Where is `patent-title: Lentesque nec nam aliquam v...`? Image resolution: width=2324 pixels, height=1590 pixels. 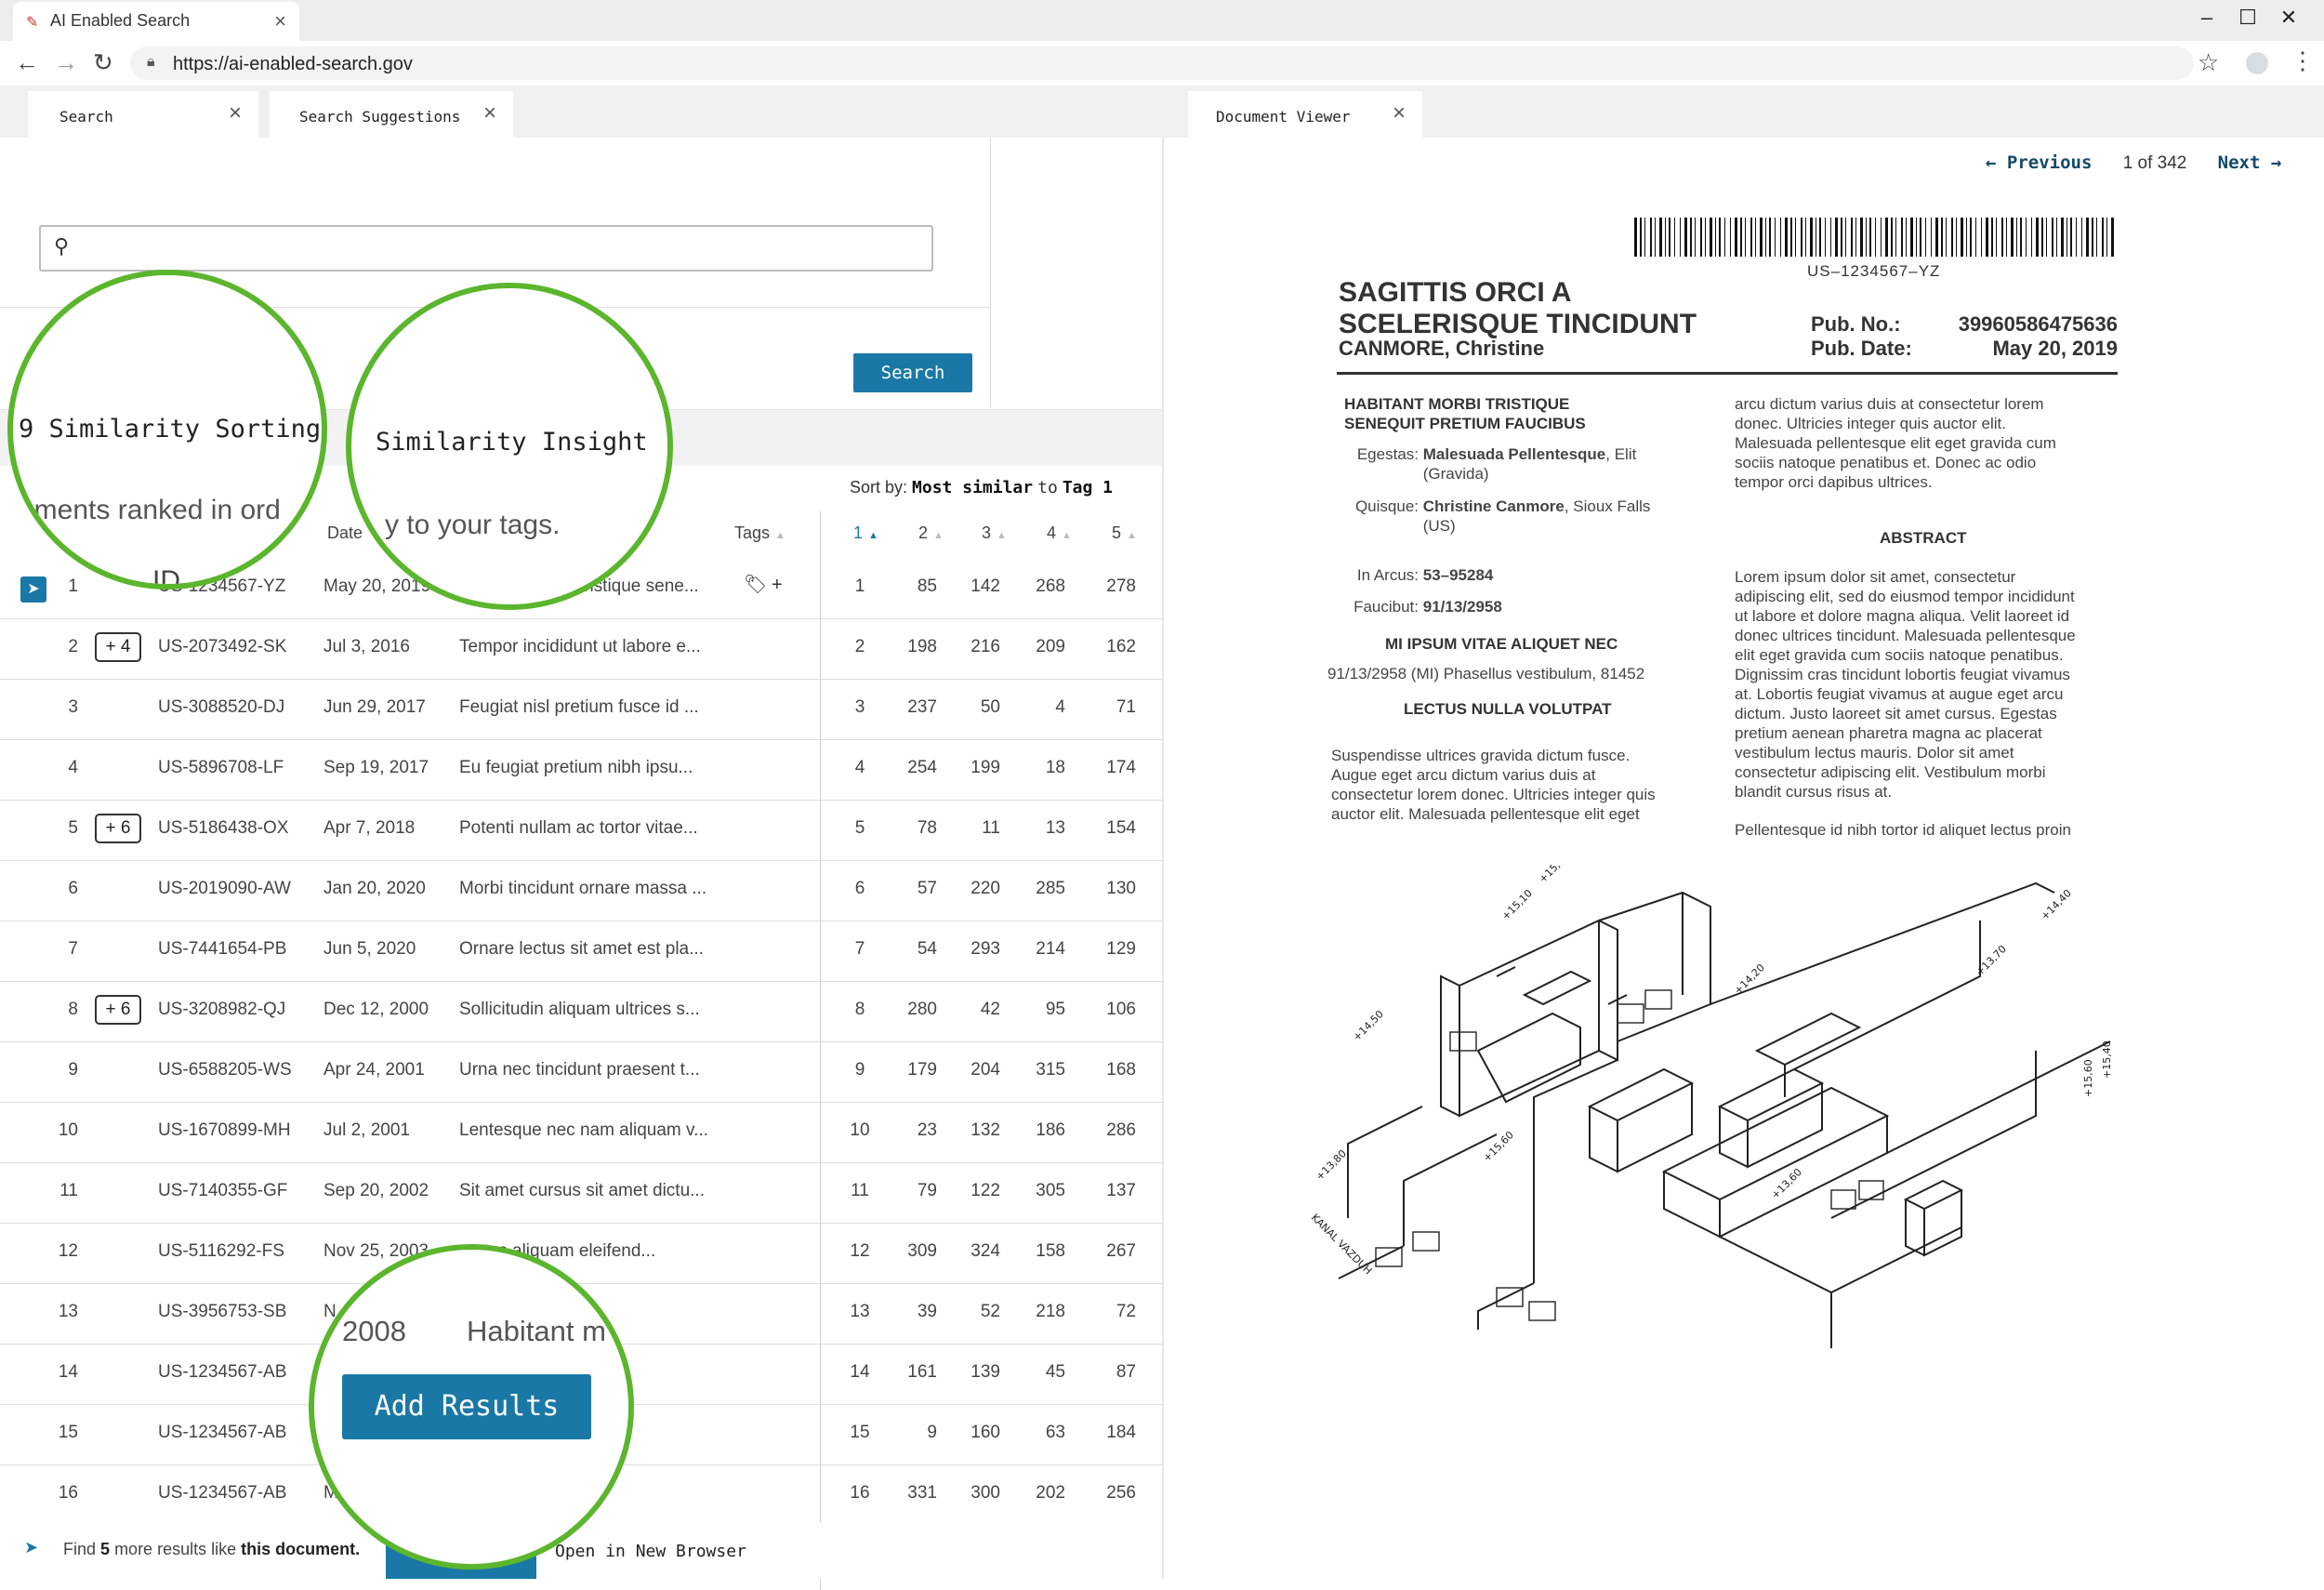
patent-title: Lentesque nec nam aliquam v... is located at coordinates (591, 1130).